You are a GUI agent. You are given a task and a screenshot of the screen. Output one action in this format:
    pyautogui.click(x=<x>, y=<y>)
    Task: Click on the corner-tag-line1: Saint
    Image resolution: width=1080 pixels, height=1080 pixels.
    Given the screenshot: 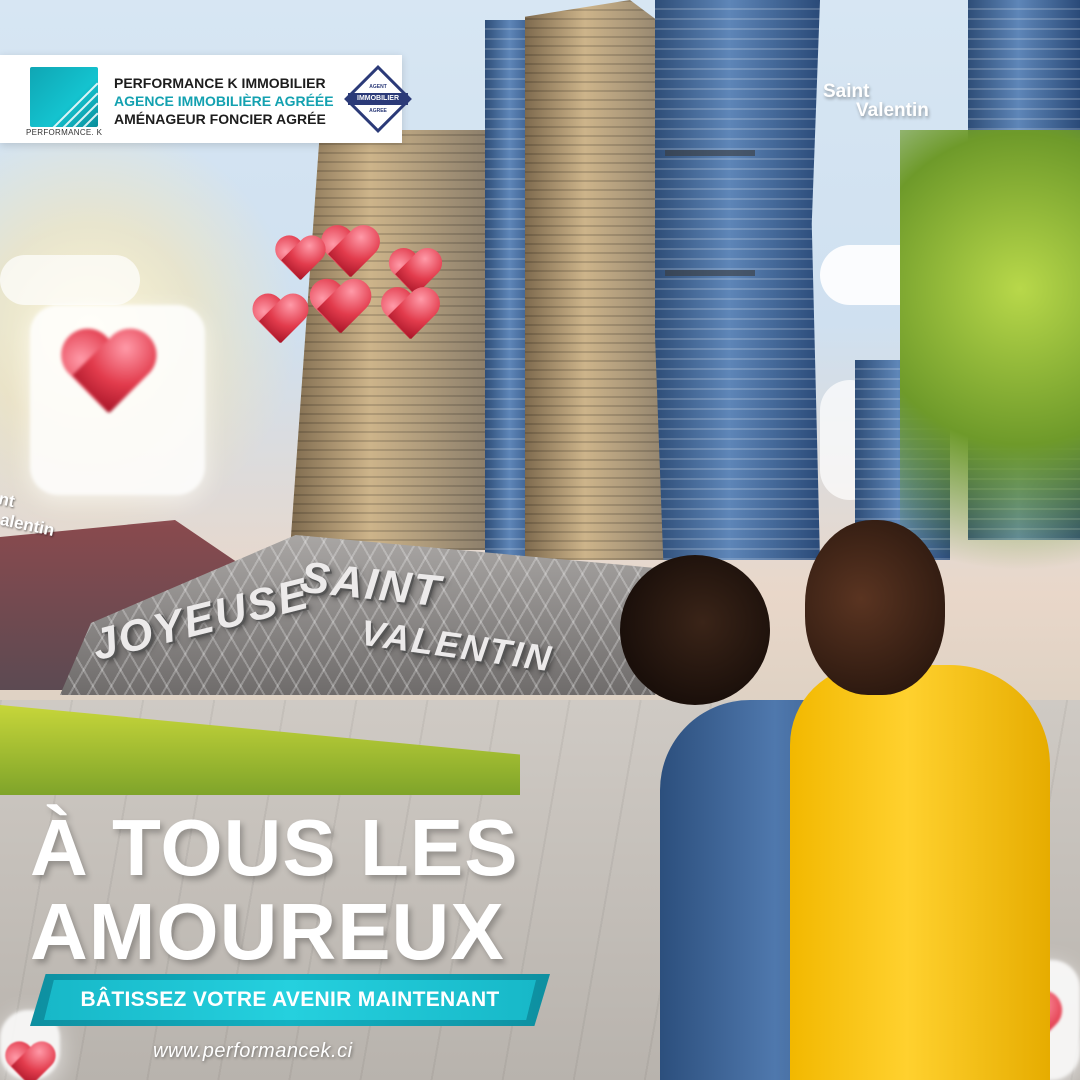 What is the action you would take?
    pyautogui.click(x=846, y=91)
    